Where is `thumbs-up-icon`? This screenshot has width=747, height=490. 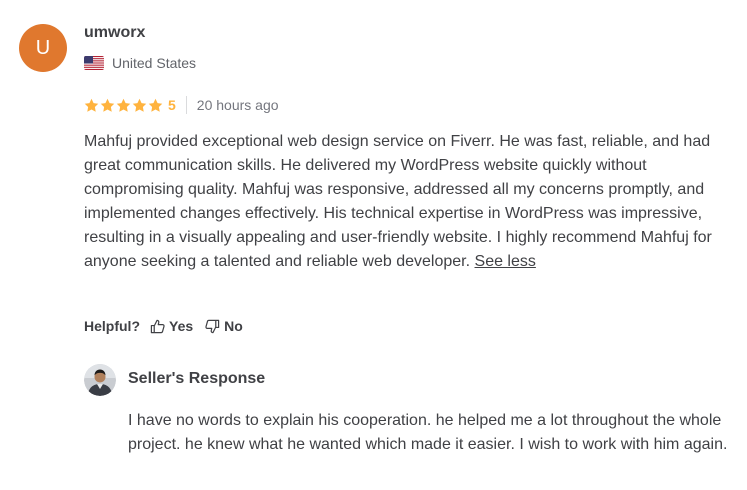 thumbs-up-icon is located at coordinates (157, 326).